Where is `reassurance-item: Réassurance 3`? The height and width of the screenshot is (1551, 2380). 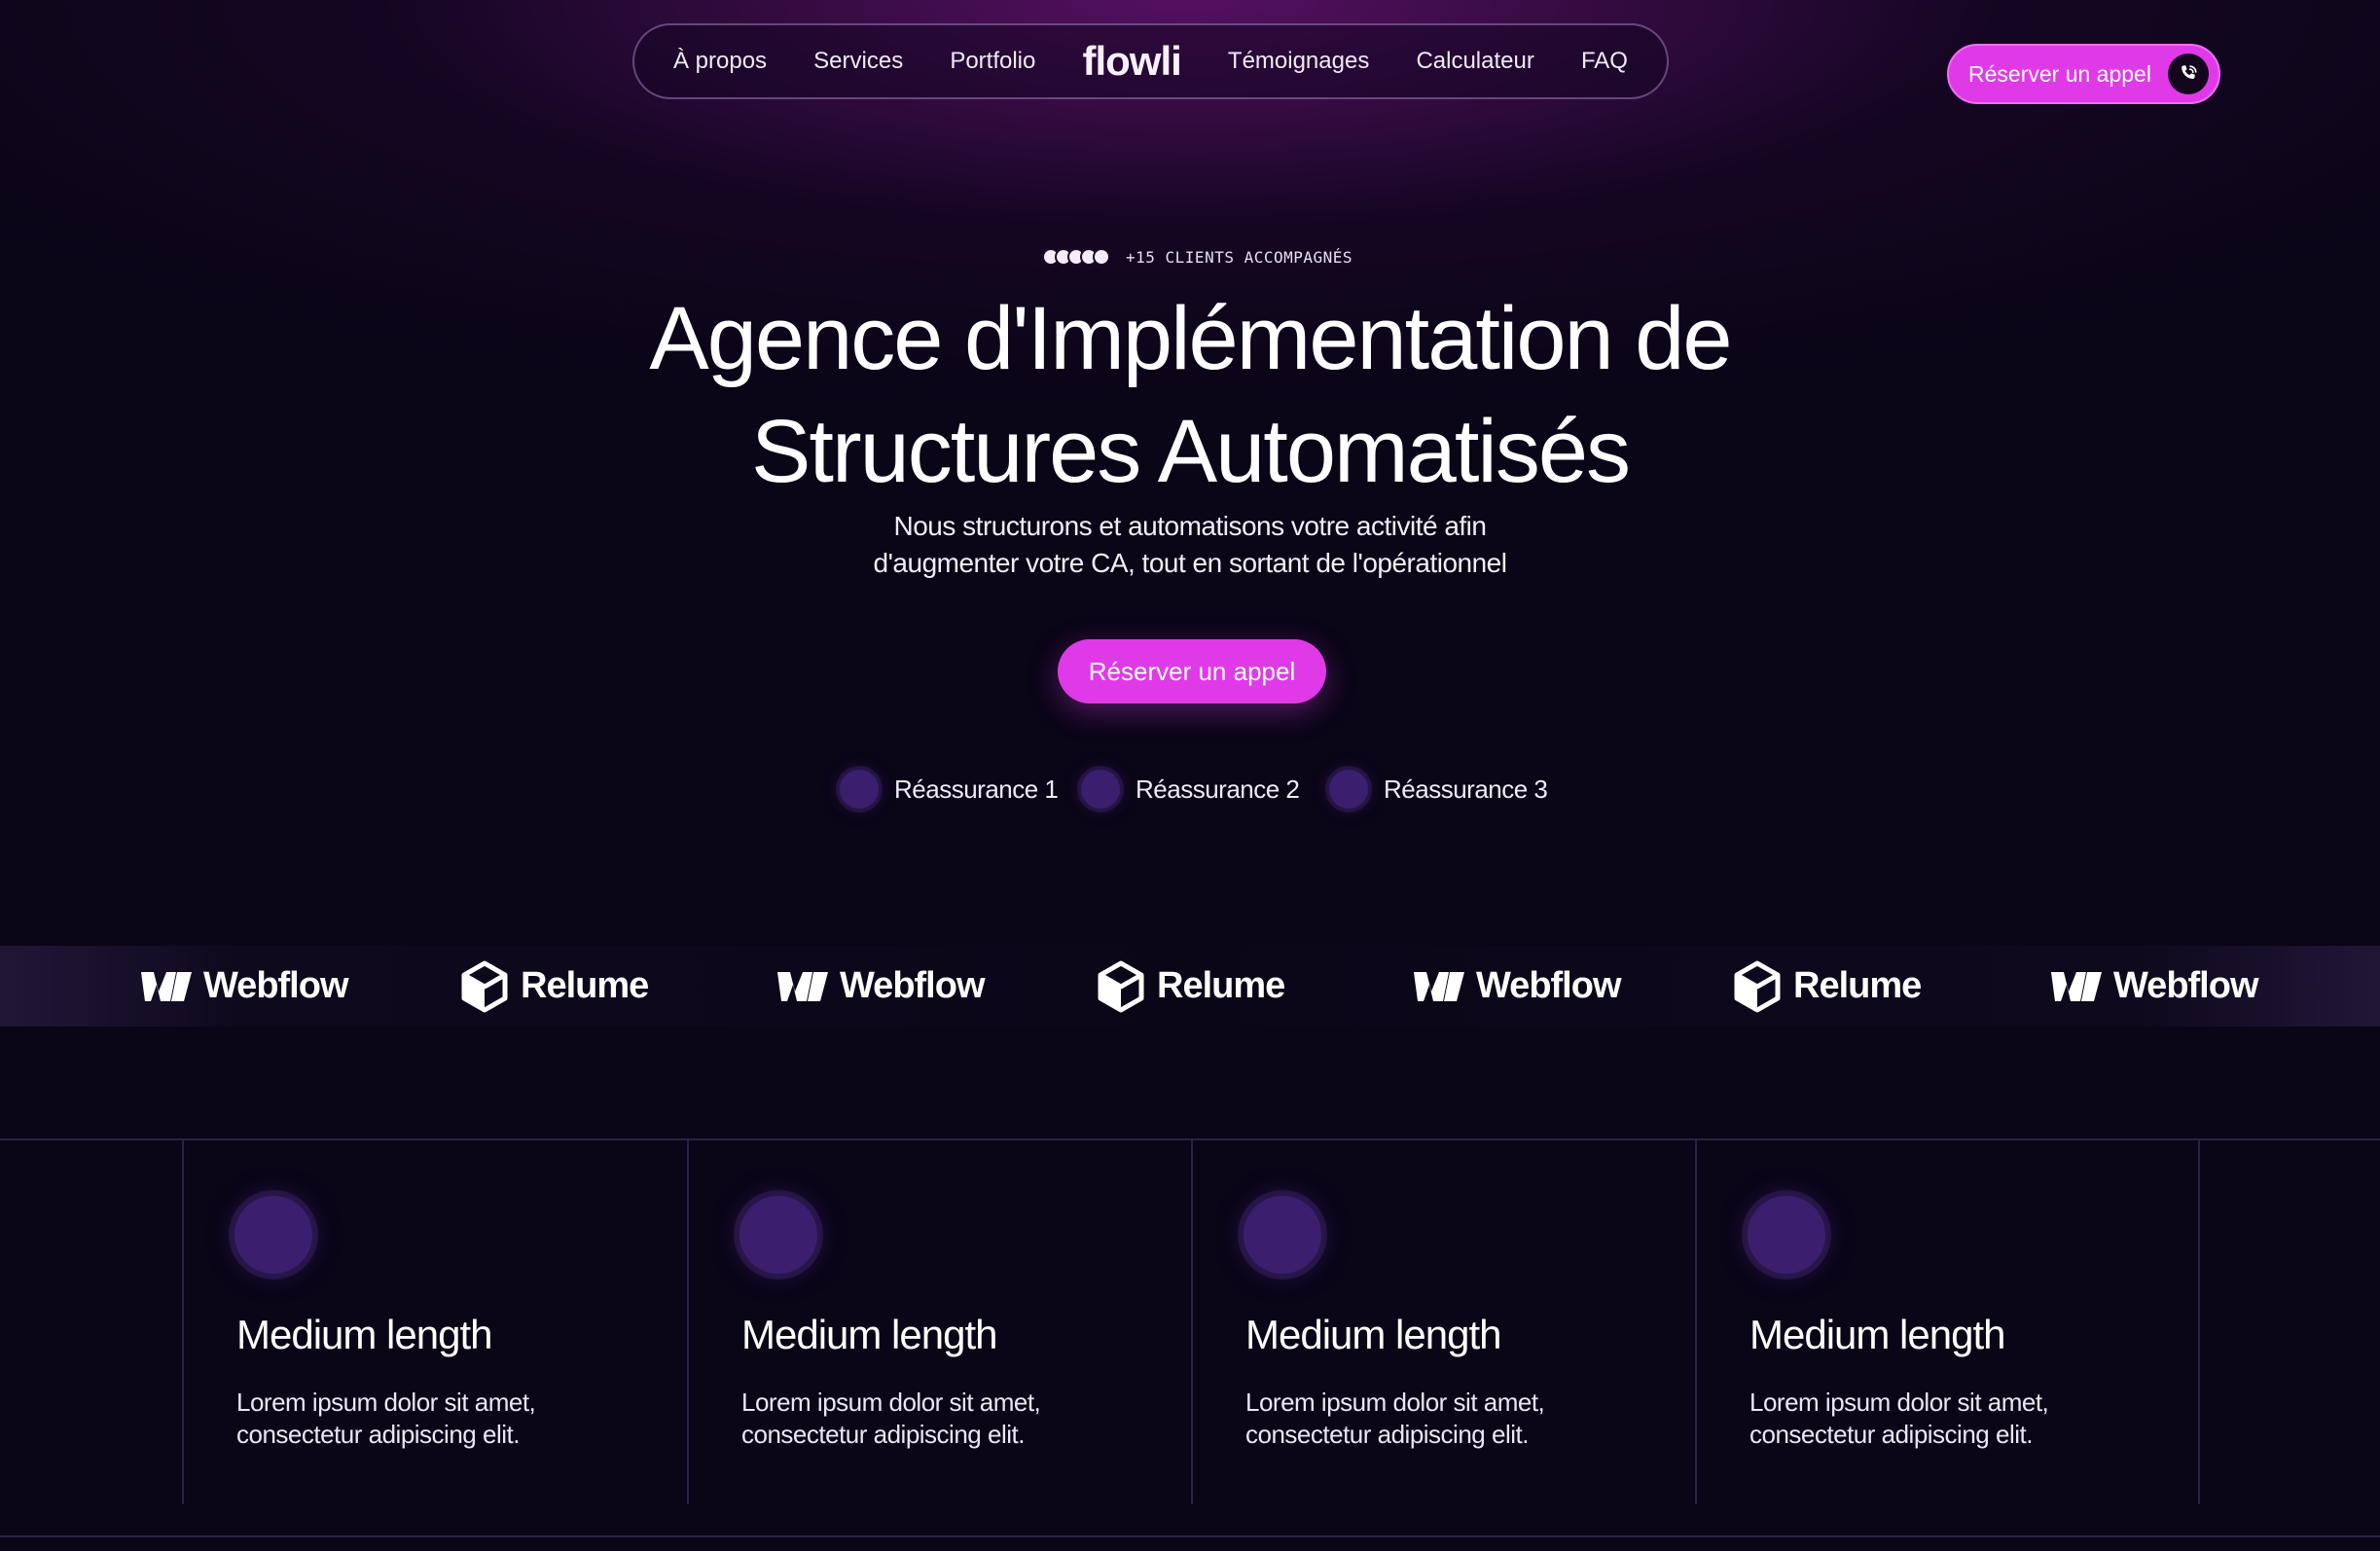
reassurance-item: Réassurance 3 is located at coordinates (1438, 789).